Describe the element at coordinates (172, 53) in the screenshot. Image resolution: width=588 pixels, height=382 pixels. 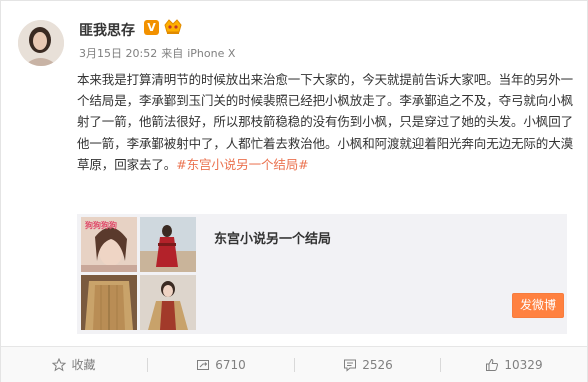
I see `source-prefix: 来自` at that location.